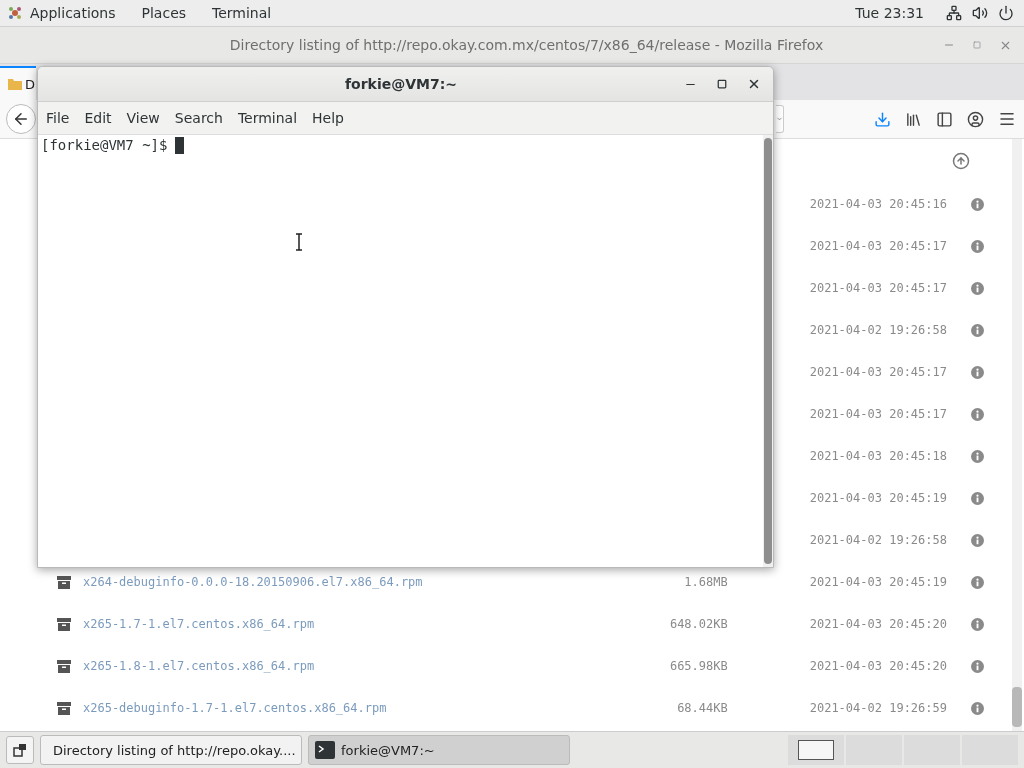  I want to click on file-date: 2021-04-03 20:45:18, so click(878, 456).